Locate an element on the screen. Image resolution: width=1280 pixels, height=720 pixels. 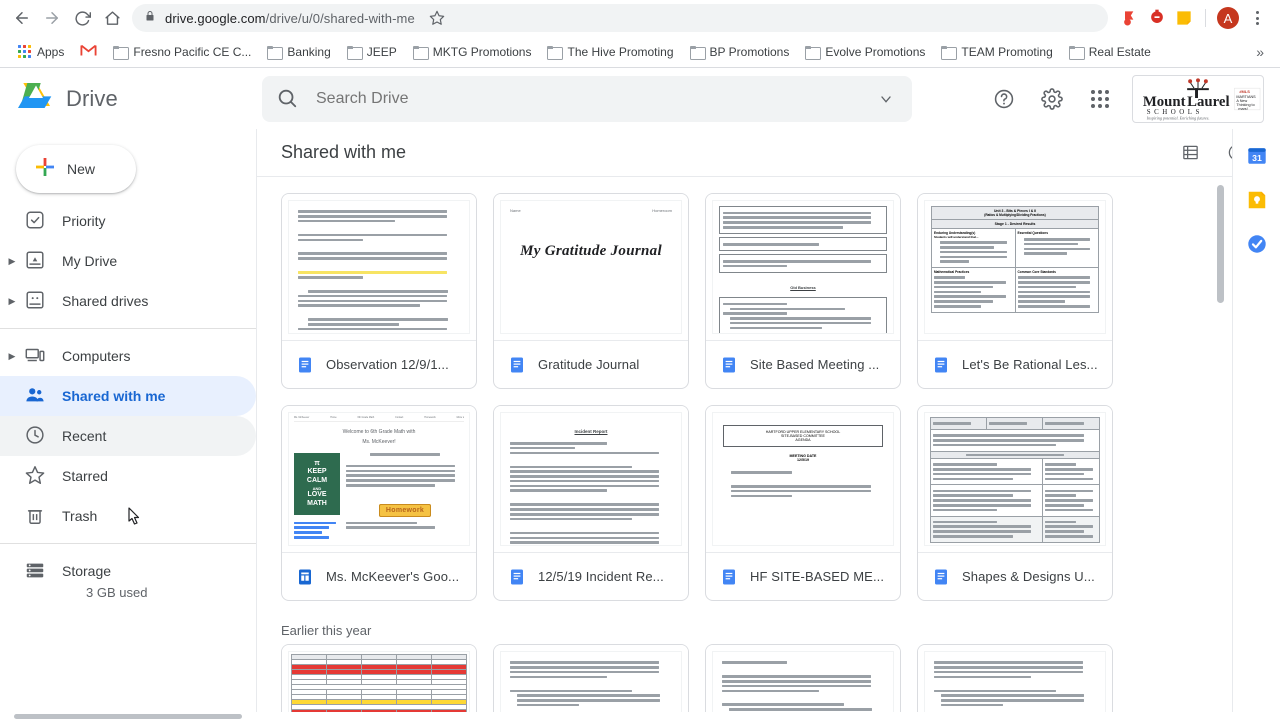
section-label-earlier-this-year: Earlier this year is located at coordinates (326, 630).